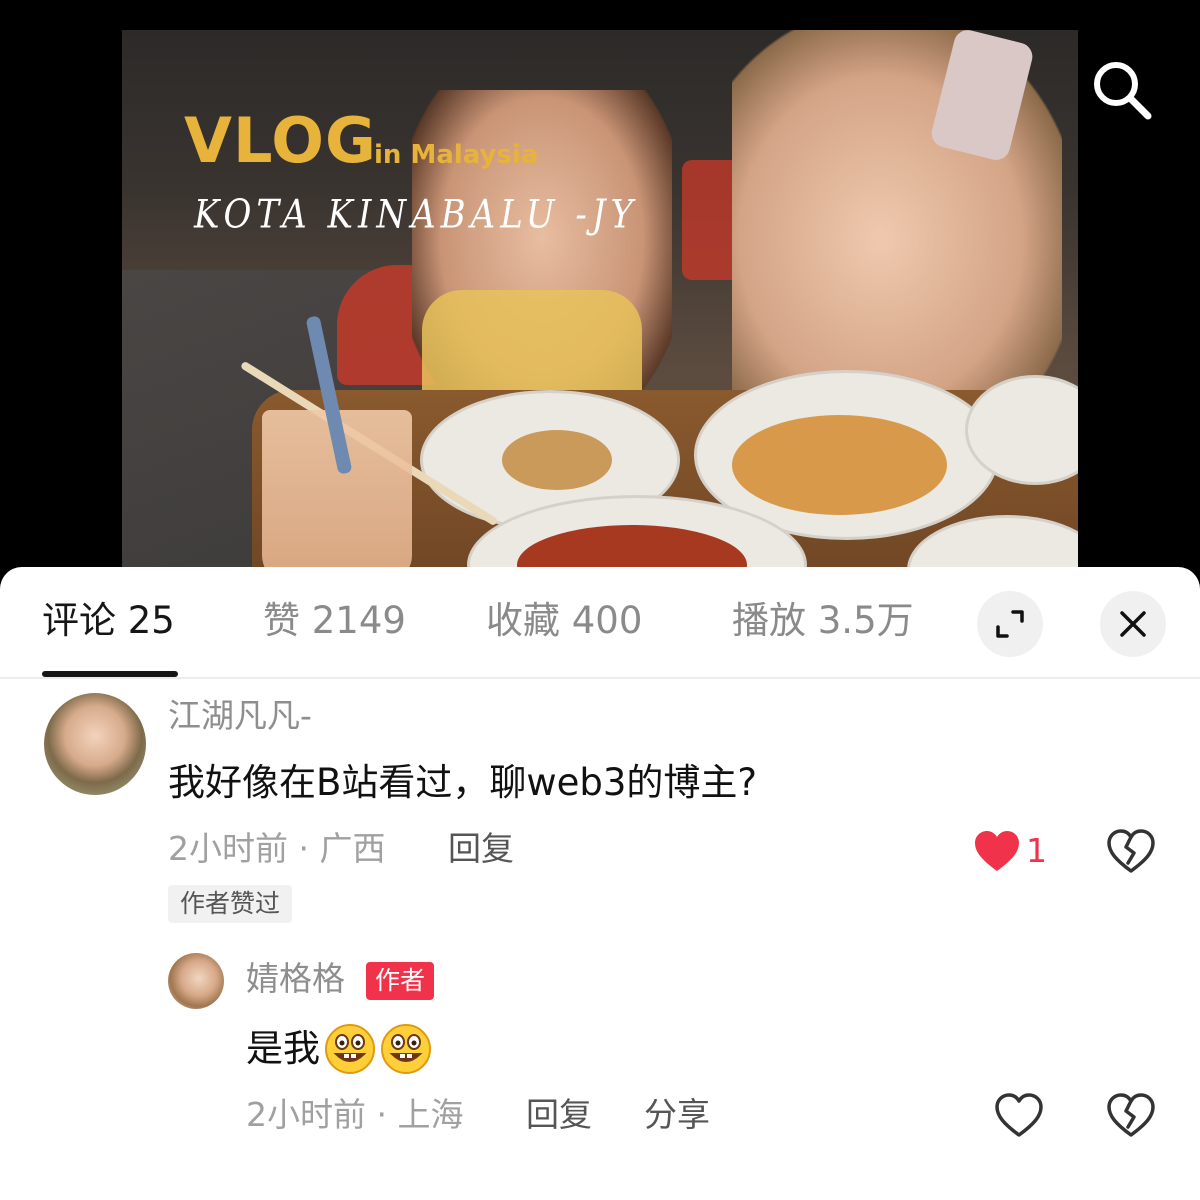 Image resolution: width=1200 pixels, height=1200 pixels. I want to click on share-button: 分享, so click(677, 1114).